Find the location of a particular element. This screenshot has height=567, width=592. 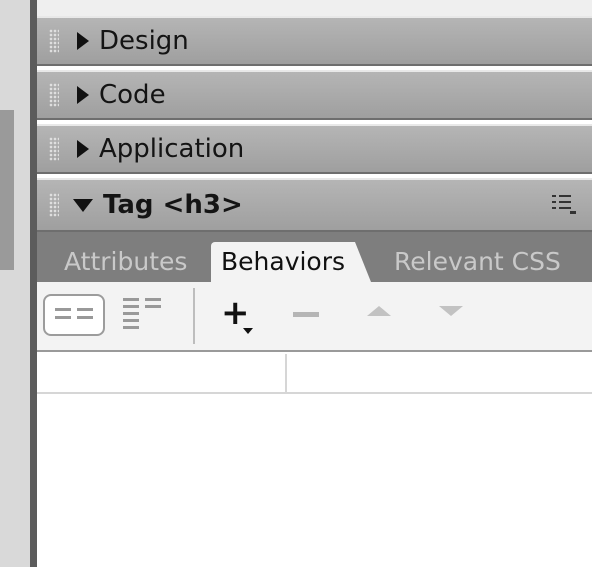

panel-header-design: Design is located at coordinates (314, 41).